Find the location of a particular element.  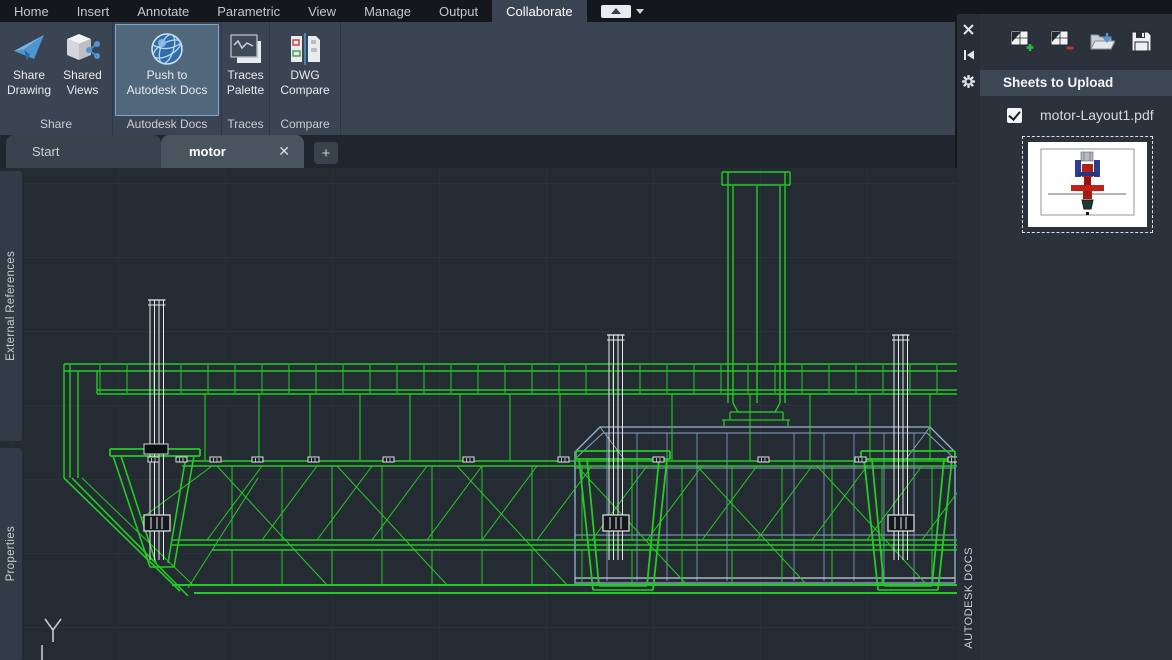

share-drawing-button: Share Drawing is located at coordinates (29, 70).